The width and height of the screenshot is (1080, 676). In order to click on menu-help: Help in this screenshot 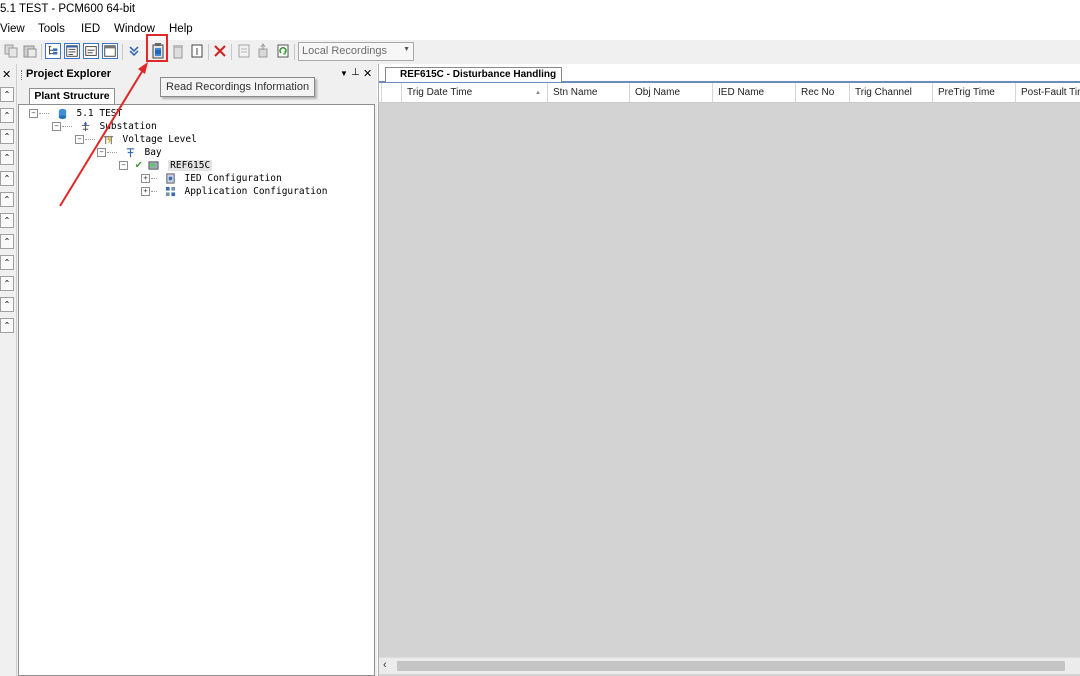, I will do `click(181, 29)`.